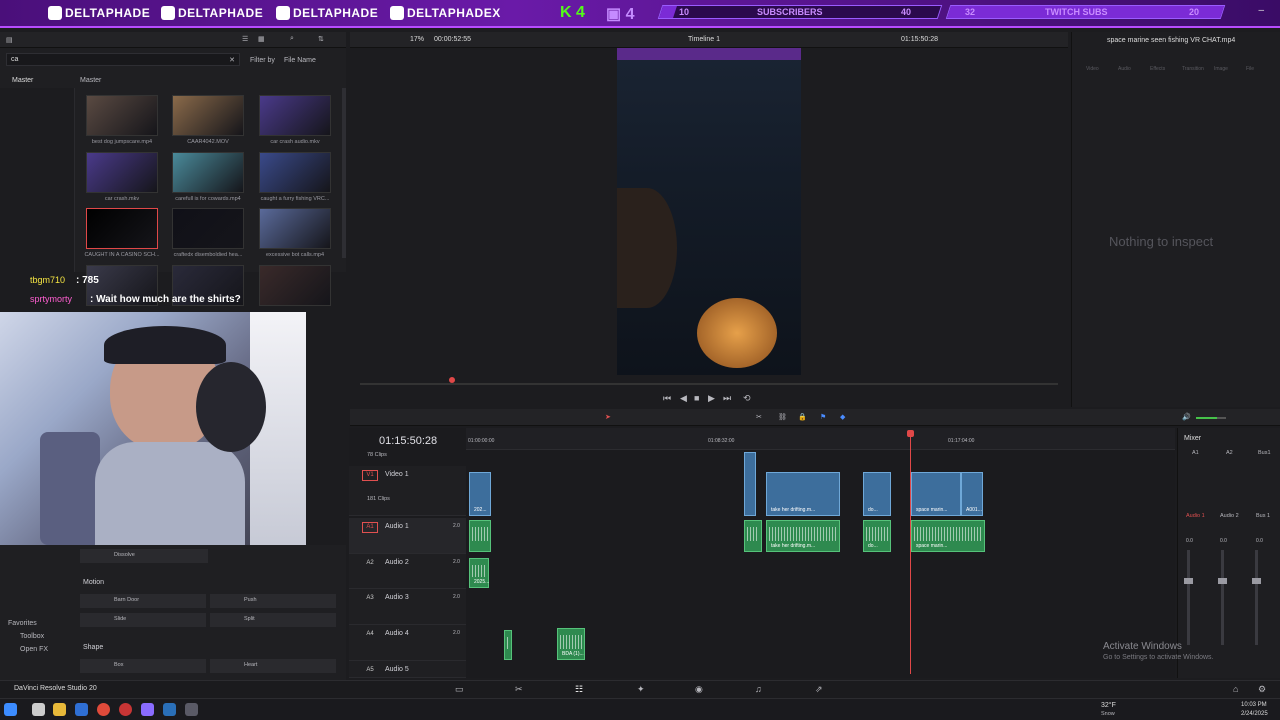  I want to click on start-icon, so click(10, 709).